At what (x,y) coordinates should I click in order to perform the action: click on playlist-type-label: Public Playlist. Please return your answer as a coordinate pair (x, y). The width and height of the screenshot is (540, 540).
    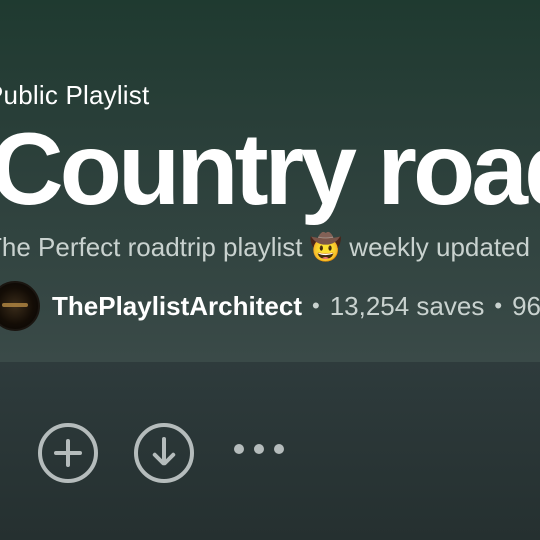
    Looking at the image, I should click on (75, 95).